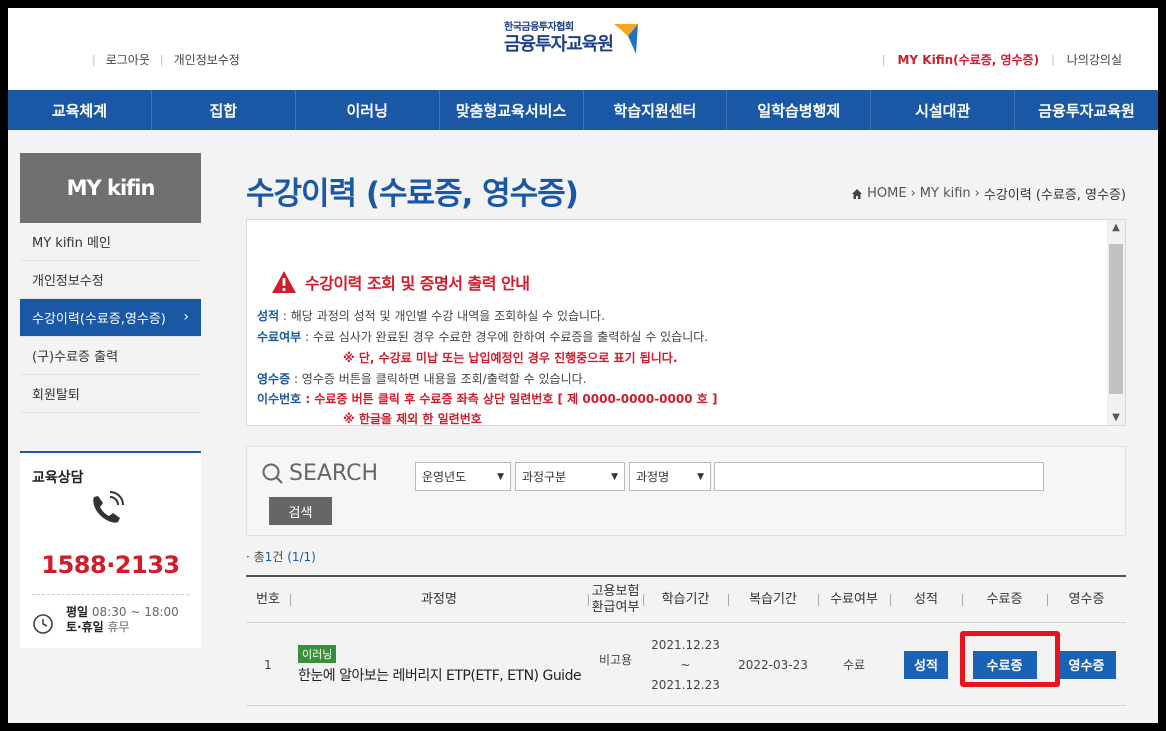 The height and width of the screenshot is (731, 1166). What do you see at coordinates (58, 478) in the screenshot?
I see `counsel-title: 교육상담` at bounding box center [58, 478].